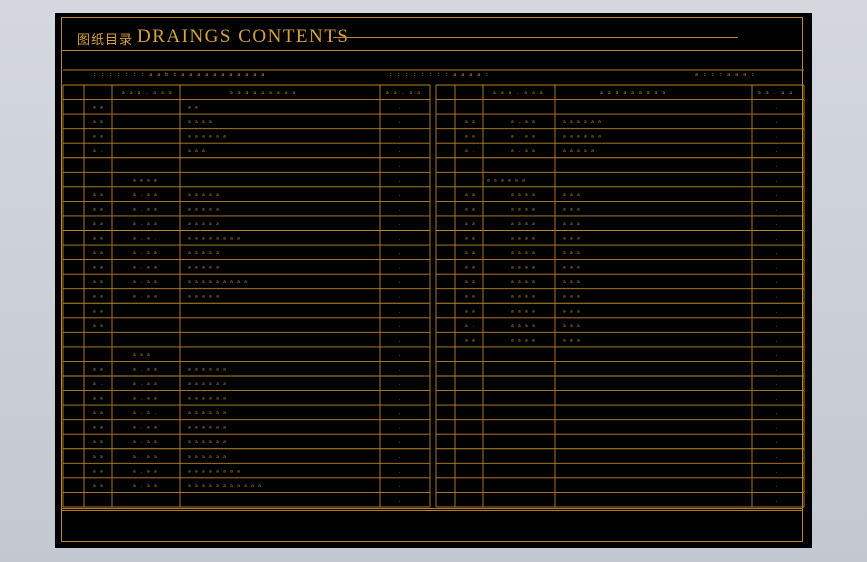 Image resolution: width=867 pixels, height=562 pixels. Describe the element at coordinates (470, 151) in the screenshot. I see `right-row-no: a .` at that location.